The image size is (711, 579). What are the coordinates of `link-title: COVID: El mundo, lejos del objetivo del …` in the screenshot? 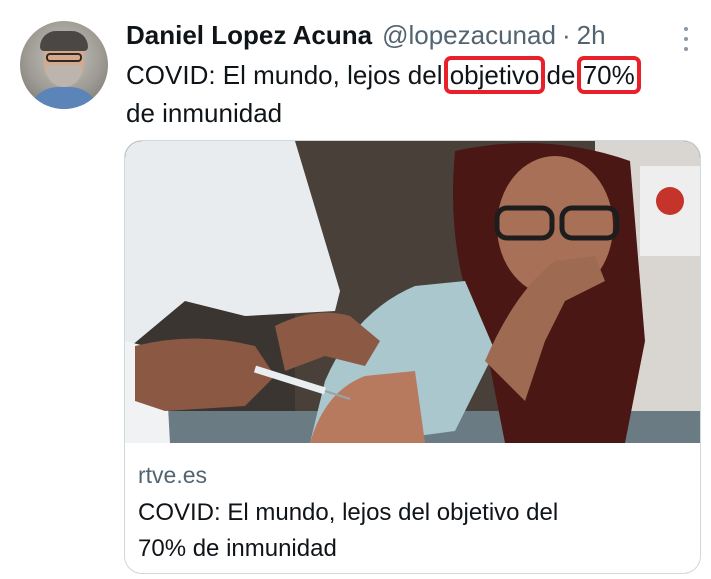 It's located at (415, 531).